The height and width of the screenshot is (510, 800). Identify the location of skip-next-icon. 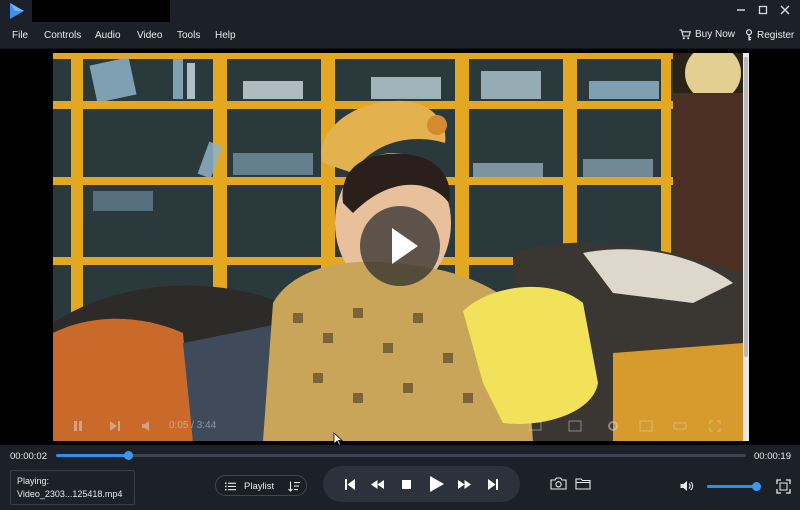
(493, 484).